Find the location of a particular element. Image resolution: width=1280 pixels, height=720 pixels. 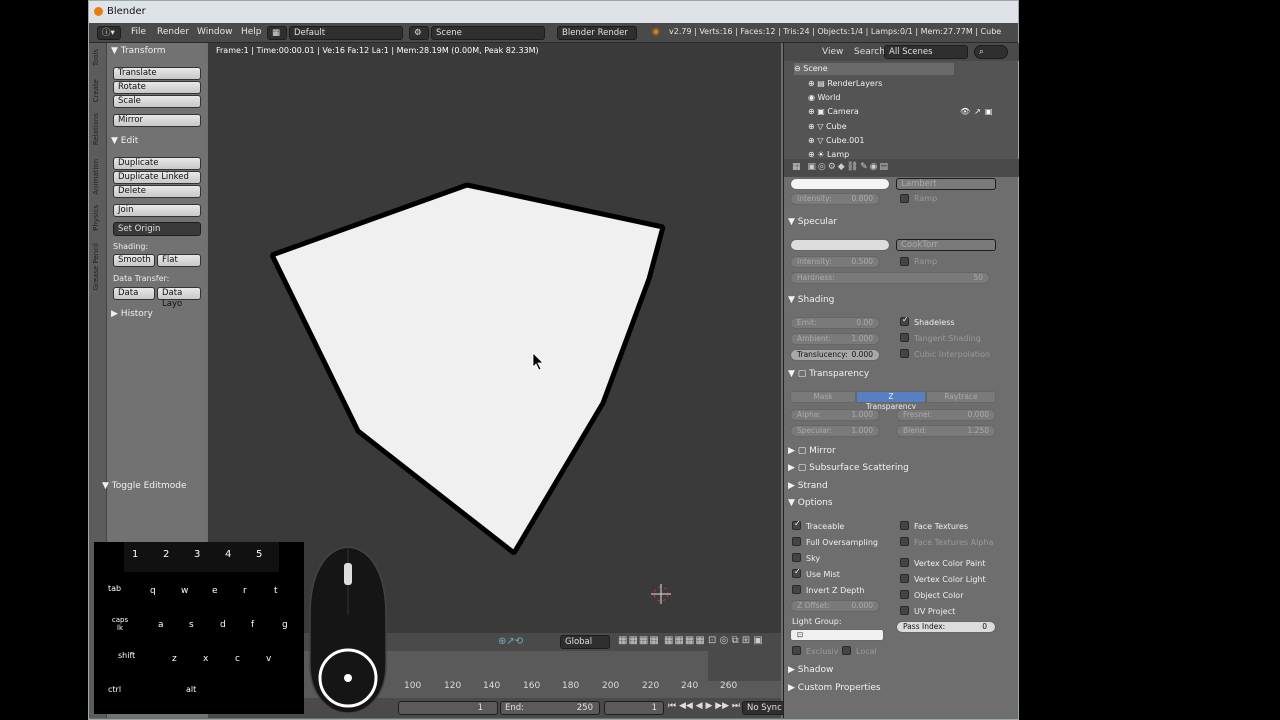

raytrace-button: Raytrace is located at coordinates (961, 397).